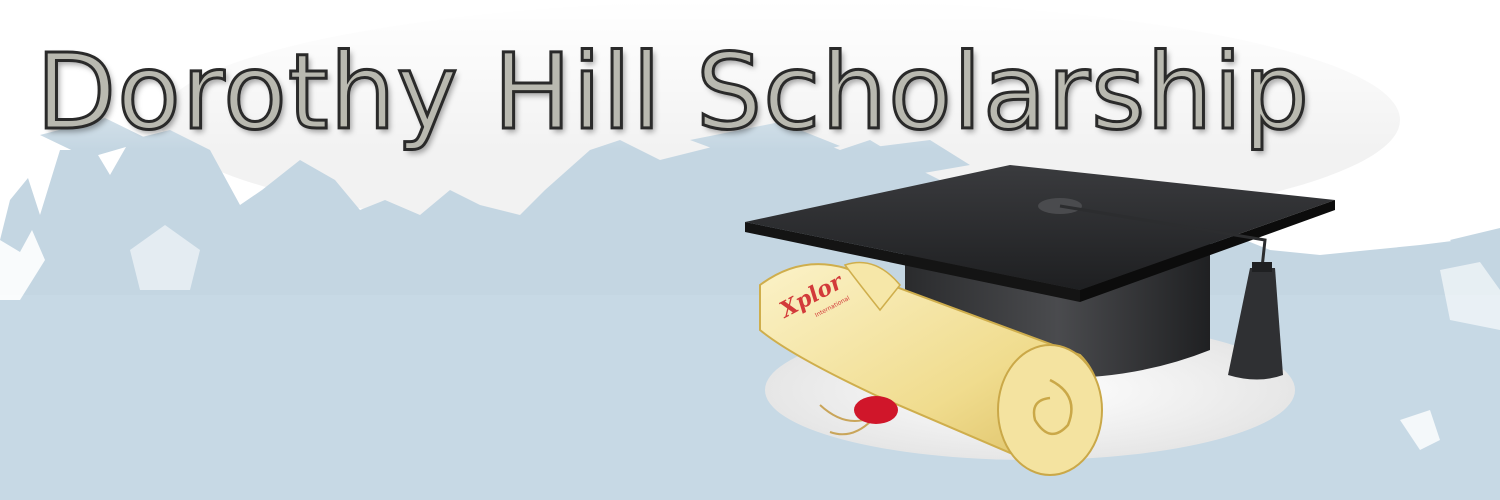 The width and height of the screenshot is (1500, 500). What do you see at coordinates (876, 410) in the screenshot?
I see `wax-seal-icon` at bounding box center [876, 410].